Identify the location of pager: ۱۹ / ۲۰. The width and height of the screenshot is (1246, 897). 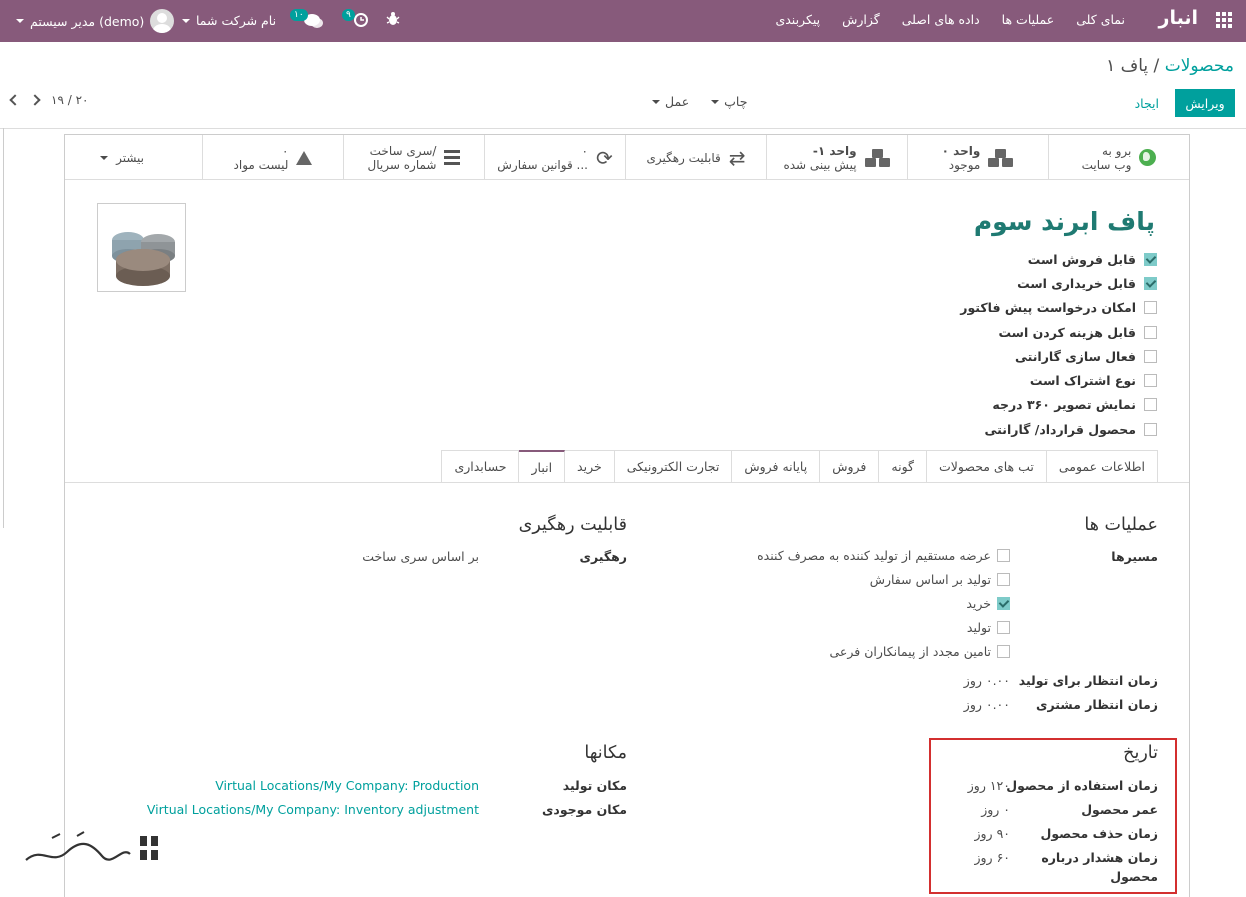
(48, 100).